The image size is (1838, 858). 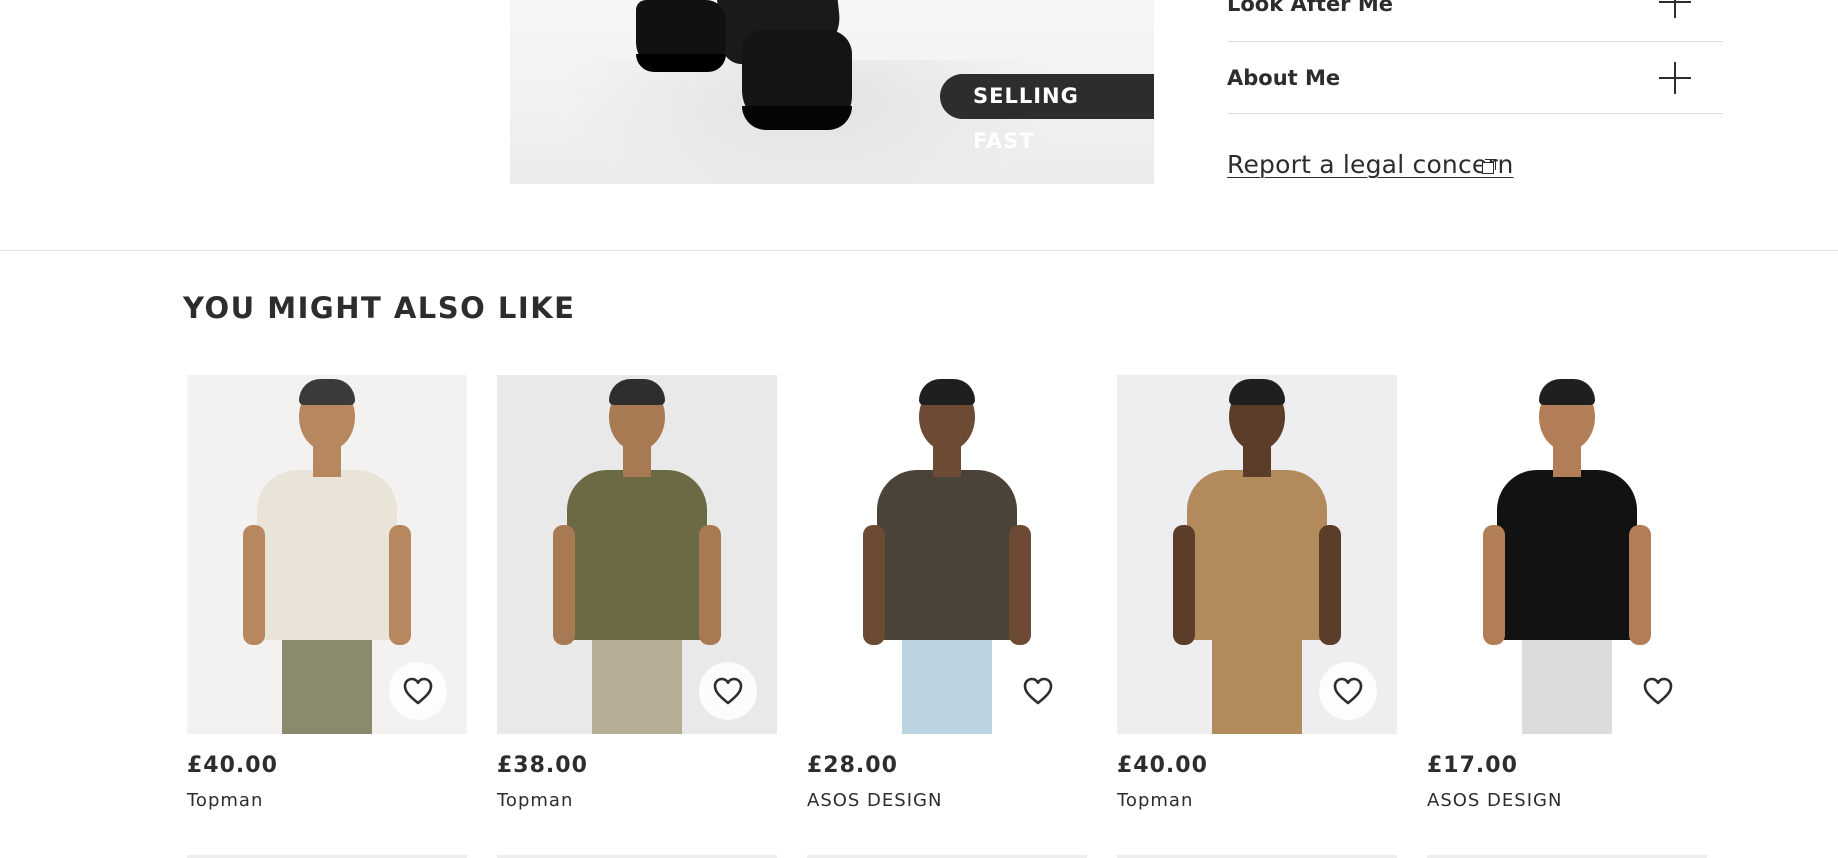 I want to click on product-card: £17.00 ASOS DESIGN, so click(x=1567, y=594).